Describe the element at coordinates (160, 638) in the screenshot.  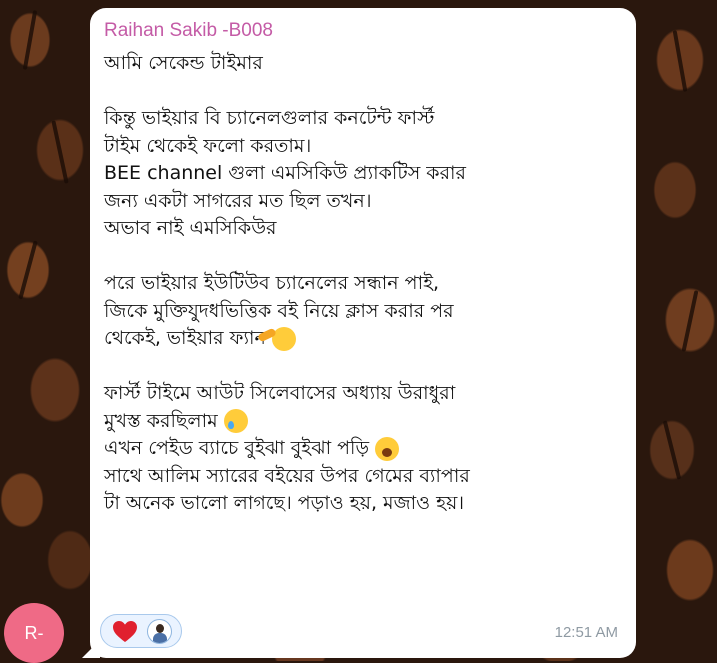
I see `reactor-avatar-body` at that location.